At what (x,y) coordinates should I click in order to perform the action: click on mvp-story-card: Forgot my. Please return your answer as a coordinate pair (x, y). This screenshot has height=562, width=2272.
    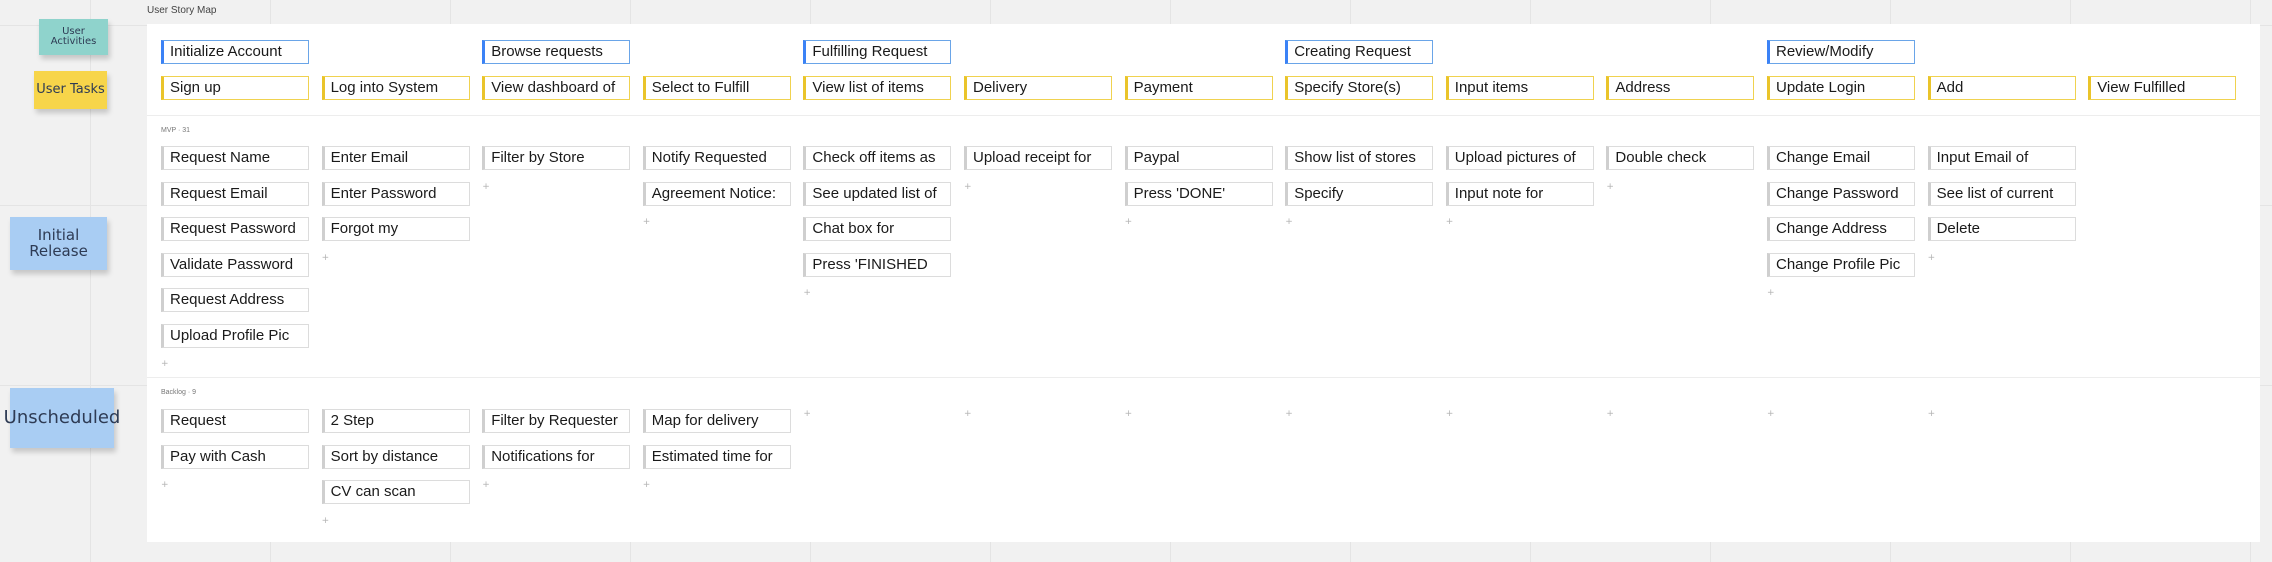
    Looking at the image, I should click on (395, 229).